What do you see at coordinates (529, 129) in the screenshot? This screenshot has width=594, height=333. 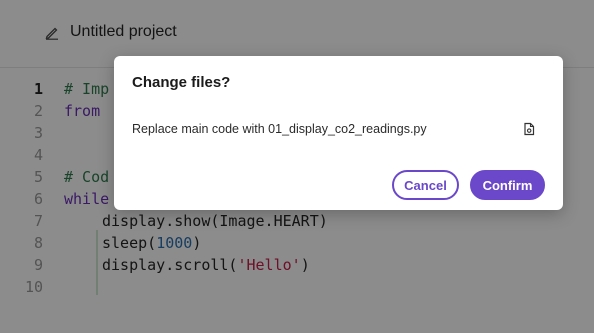 I see `file-icon` at bounding box center [529, 129].